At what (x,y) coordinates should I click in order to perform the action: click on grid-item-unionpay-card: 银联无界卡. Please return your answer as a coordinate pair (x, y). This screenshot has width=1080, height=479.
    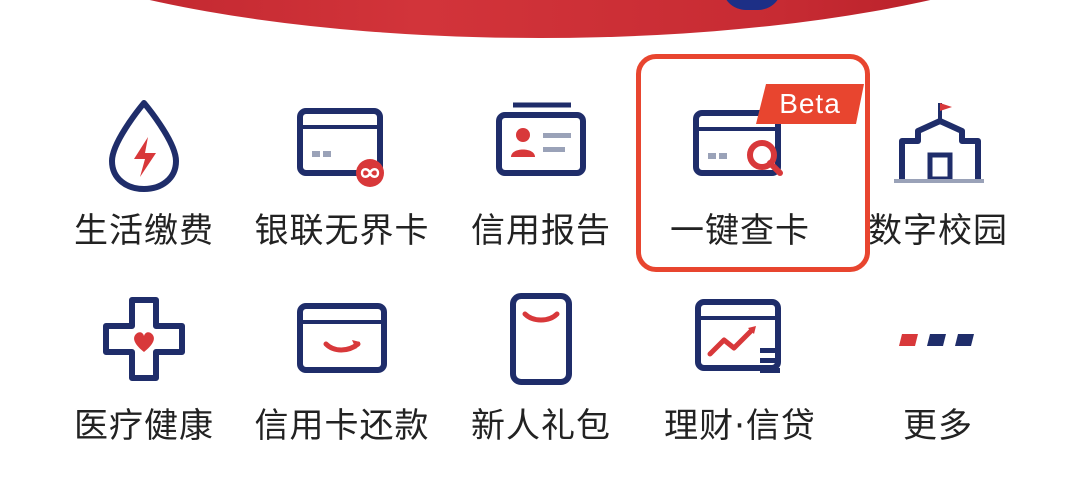
    Looking at the image, I should click on (342, 185).